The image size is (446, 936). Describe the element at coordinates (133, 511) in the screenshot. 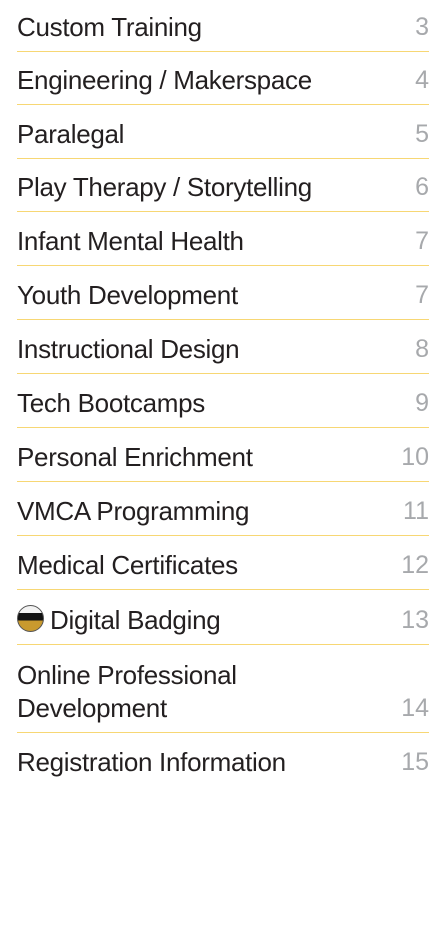

I see `toc-entry-label: VMCA Programming` at that location.